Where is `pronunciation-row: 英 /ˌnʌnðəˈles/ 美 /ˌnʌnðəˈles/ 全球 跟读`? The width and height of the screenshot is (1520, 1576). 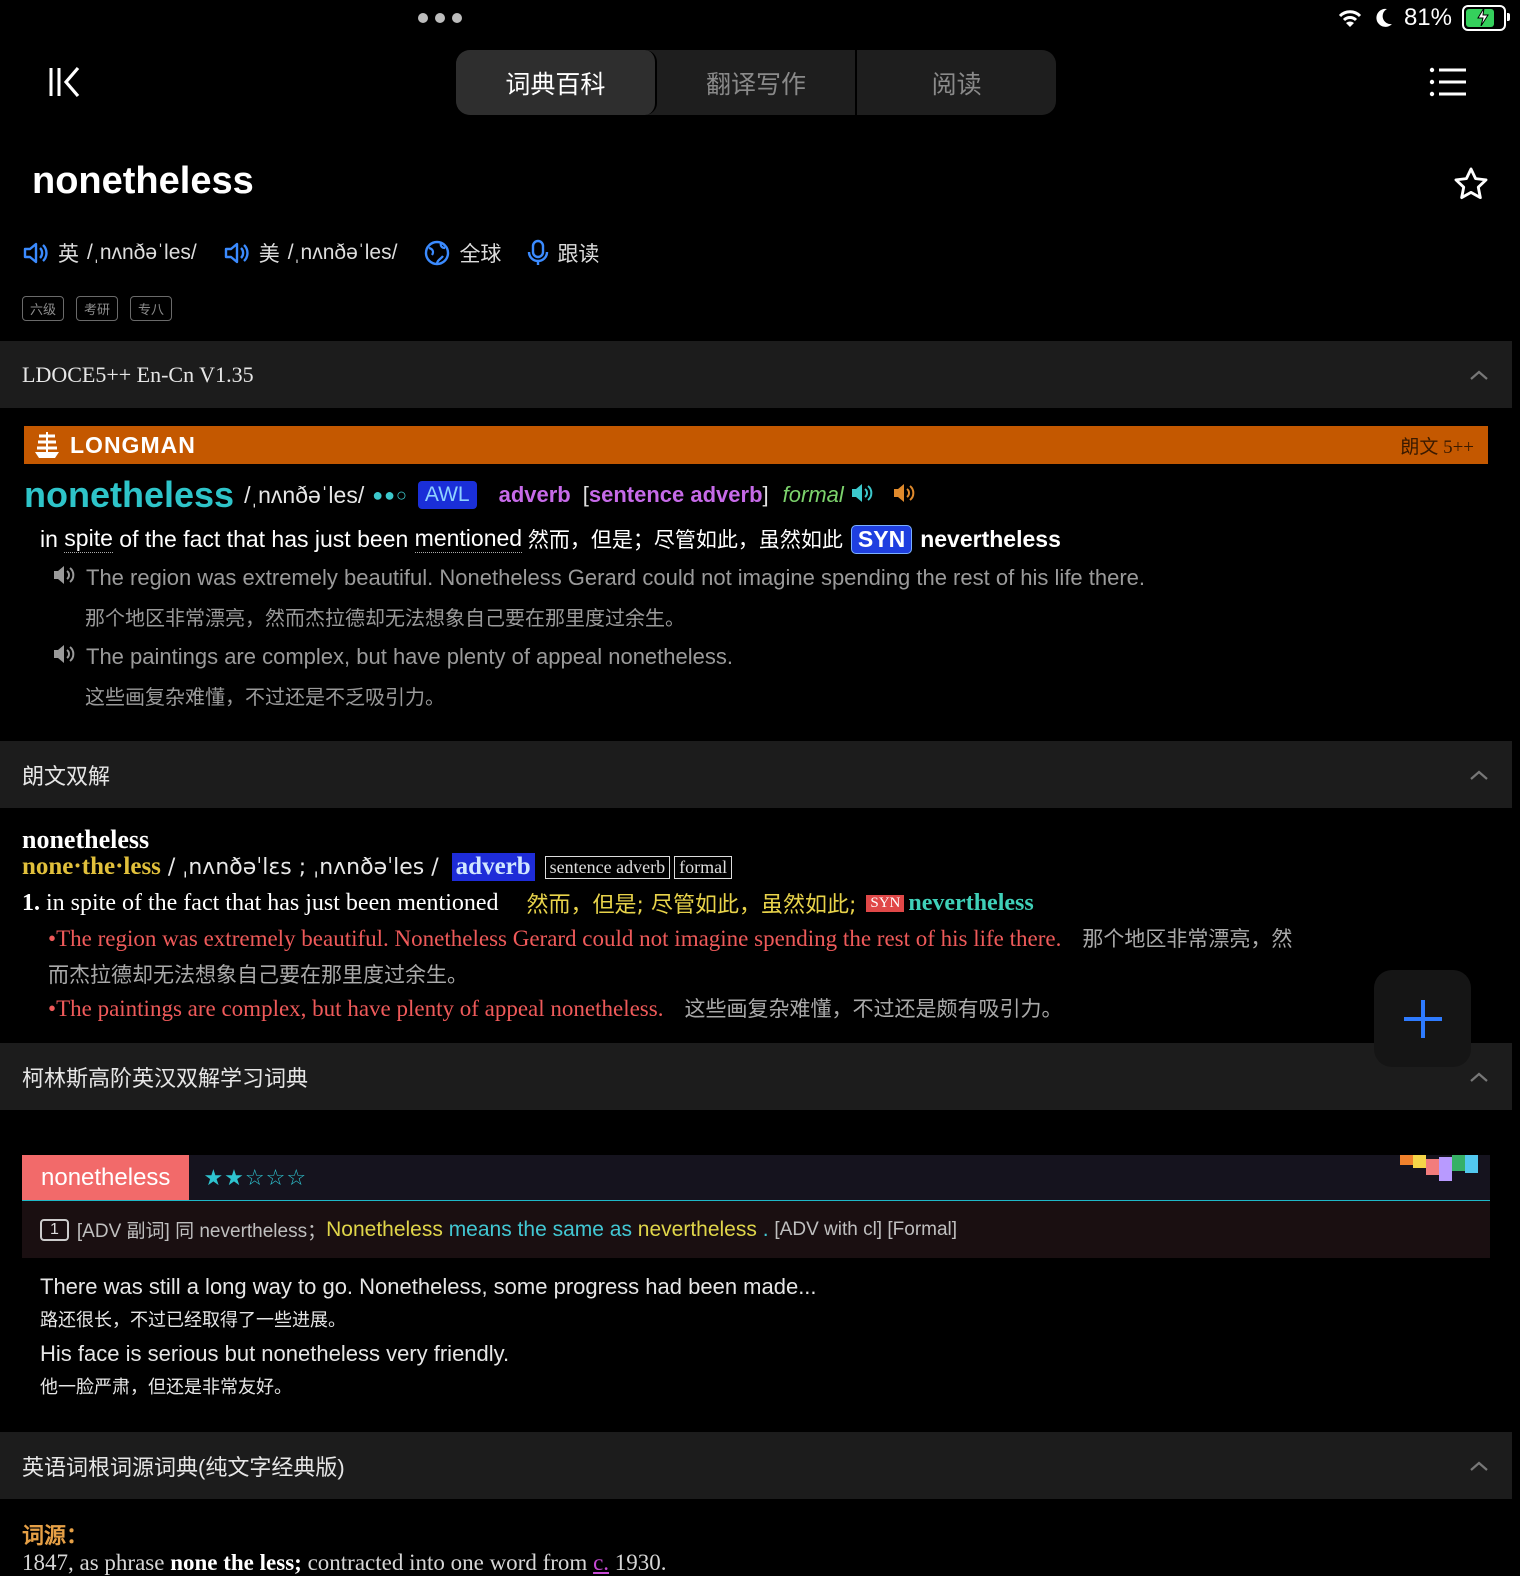 pronunciation-row: 英 /ˌnʌnðəˈles/ 美 /ˌnʌnðəˈles/ 全球 跟读 is located at coordinates (323, 253).